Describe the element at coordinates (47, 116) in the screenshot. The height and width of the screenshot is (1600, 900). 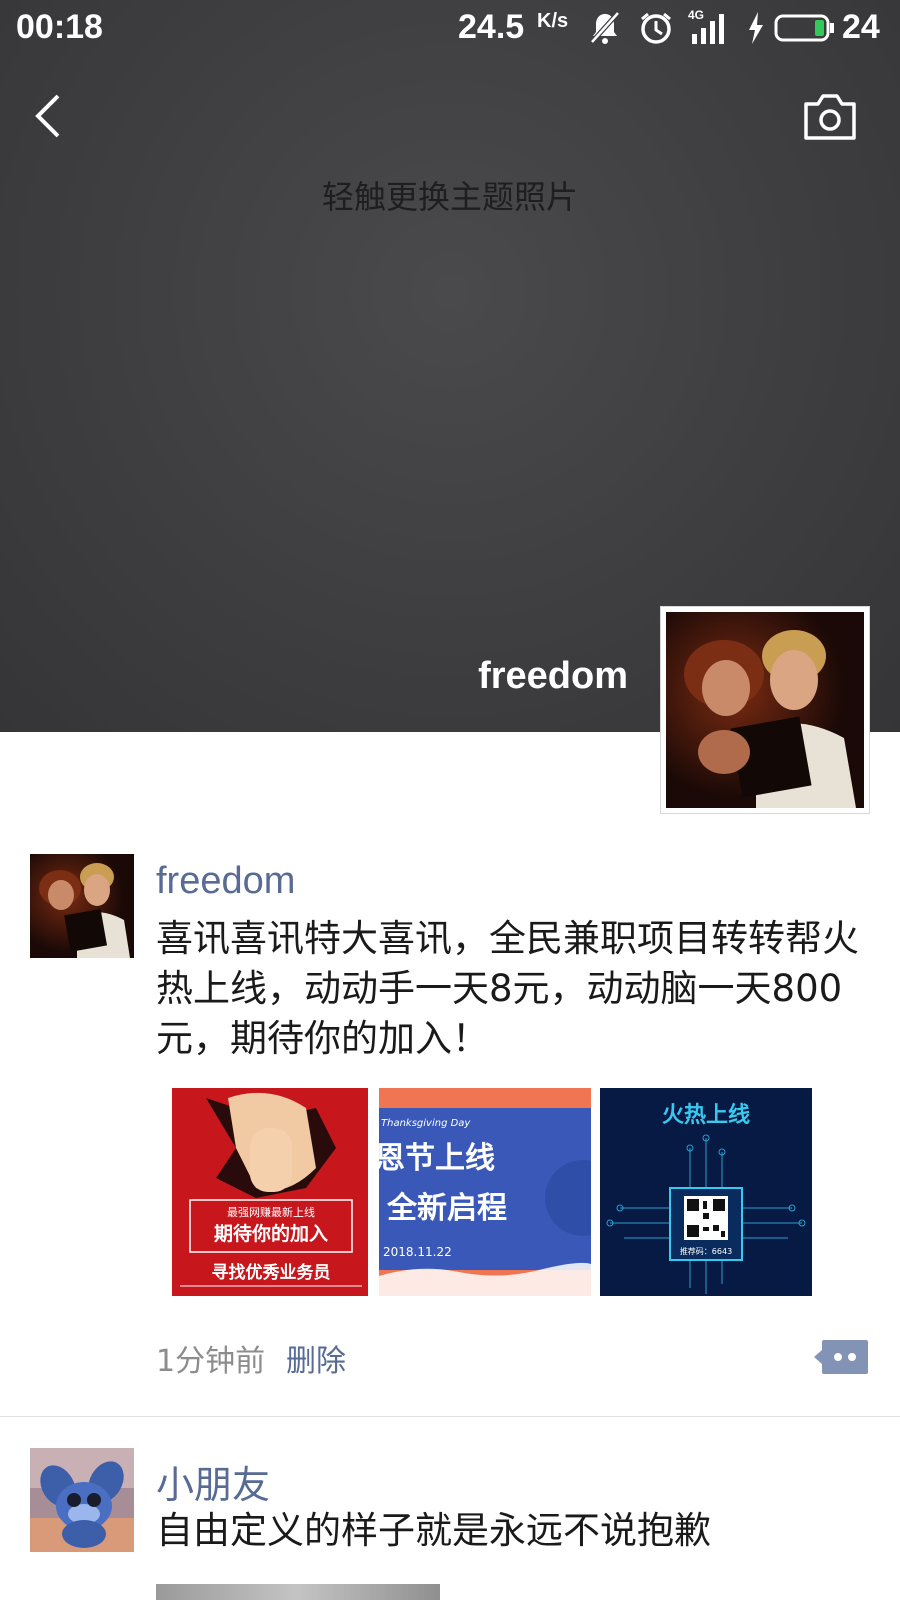
I see `back-arrow-icon` at that location.